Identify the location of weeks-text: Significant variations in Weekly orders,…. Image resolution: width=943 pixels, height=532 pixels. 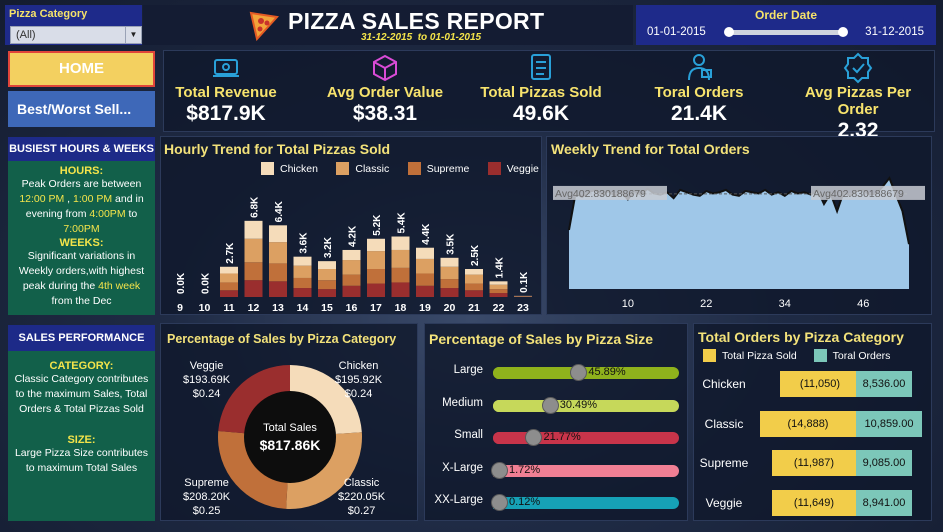
(81, 279).